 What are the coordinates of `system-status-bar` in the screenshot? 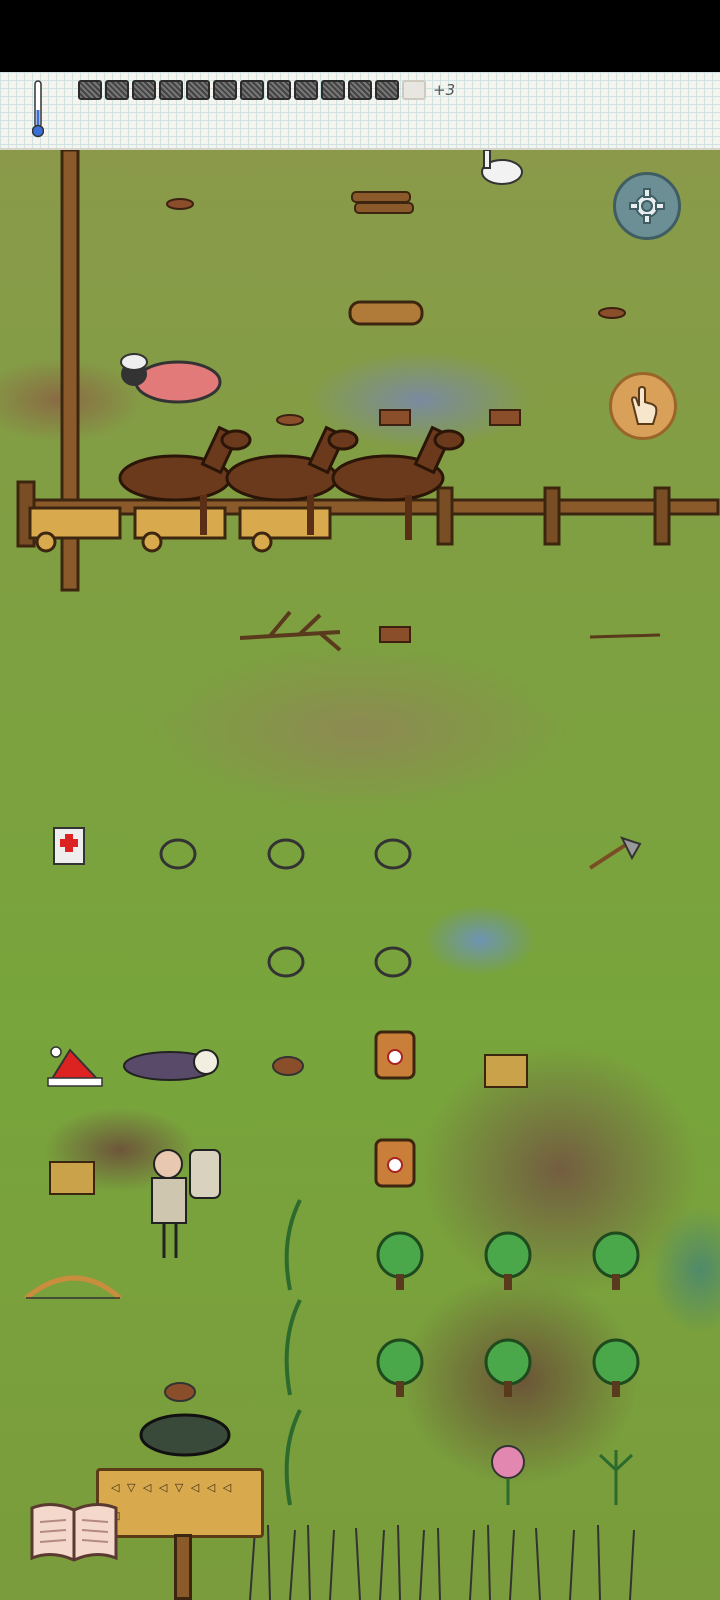 It's located at (360, 36).